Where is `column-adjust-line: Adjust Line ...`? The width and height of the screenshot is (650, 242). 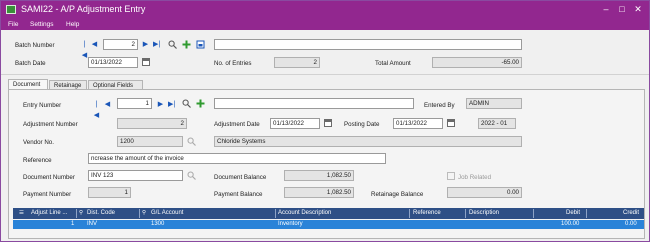 column-adjust-line: Adjust Line ... is located at coordinates (49, 213).